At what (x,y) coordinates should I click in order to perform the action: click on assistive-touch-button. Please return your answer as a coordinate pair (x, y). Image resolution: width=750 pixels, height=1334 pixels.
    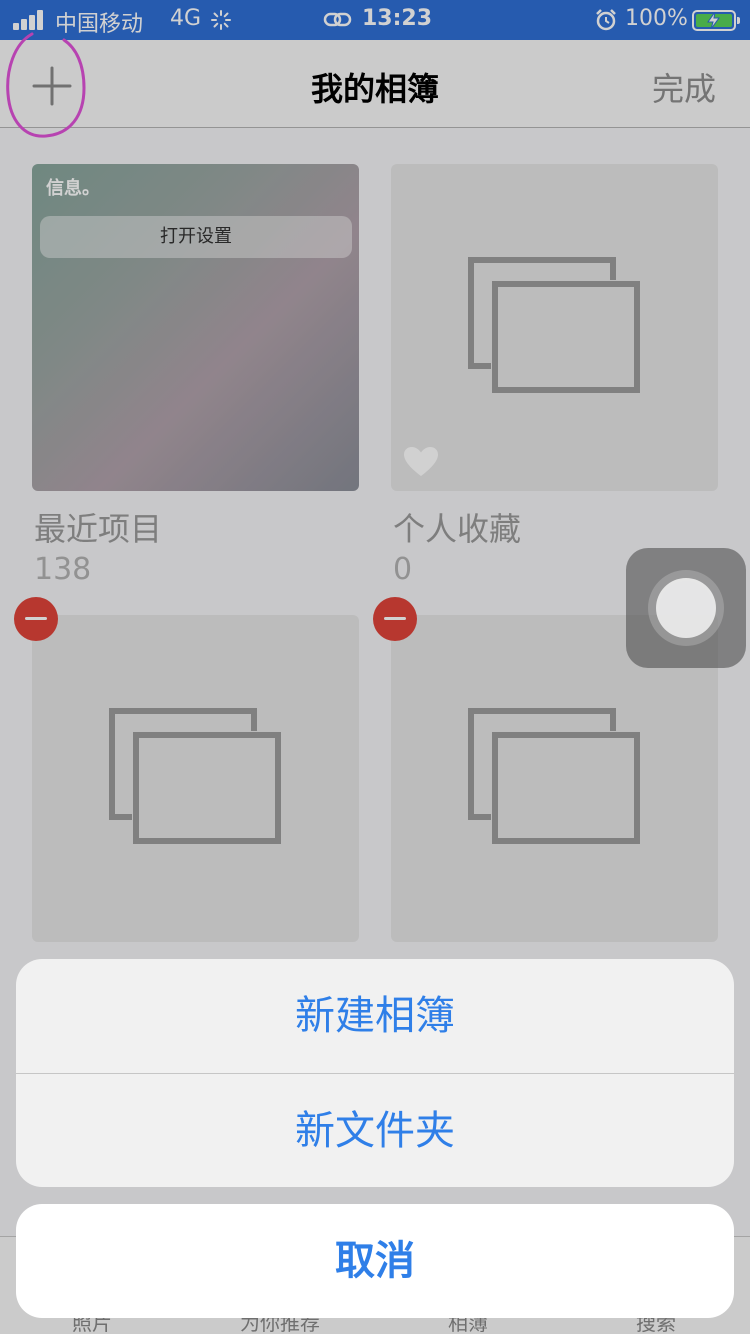
    Looking at the image, I should click on (686, 608).